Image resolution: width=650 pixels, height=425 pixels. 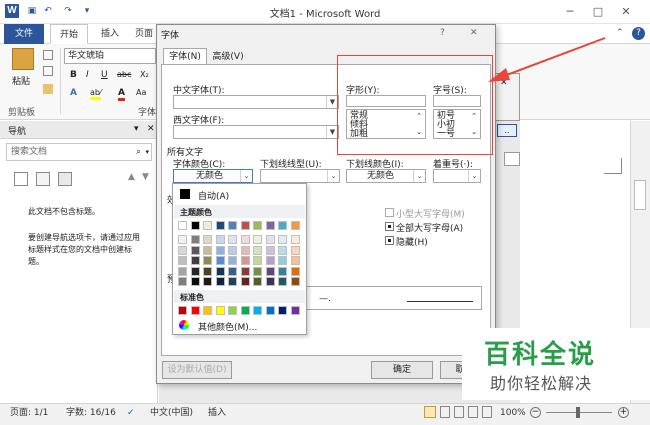 What do you see at coordinates (445, 412) in the screenshot?
I see `full-screen-reading-icon` at bounding box center [445, 412].